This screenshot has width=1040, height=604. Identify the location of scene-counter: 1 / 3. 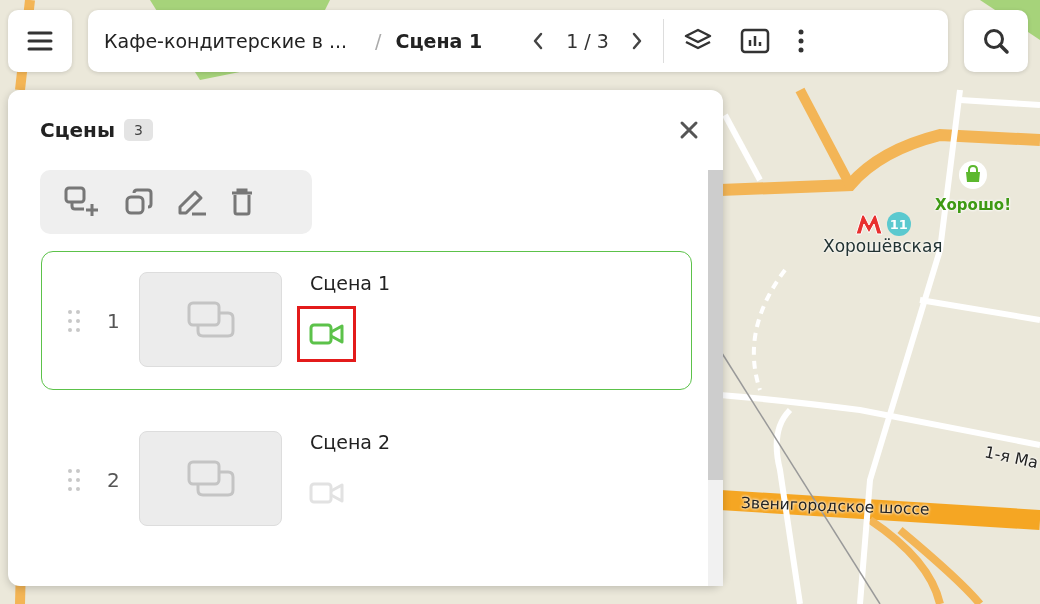
(587, 41).